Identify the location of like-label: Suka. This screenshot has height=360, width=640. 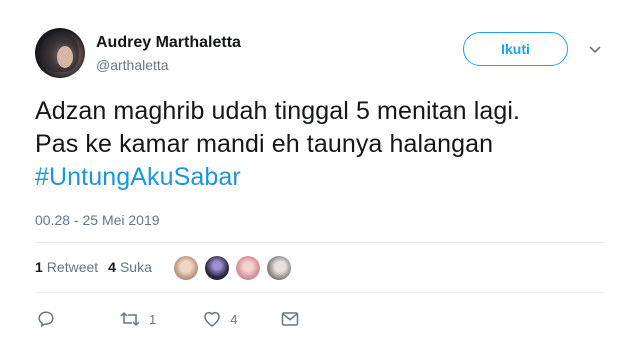
(135, 267).